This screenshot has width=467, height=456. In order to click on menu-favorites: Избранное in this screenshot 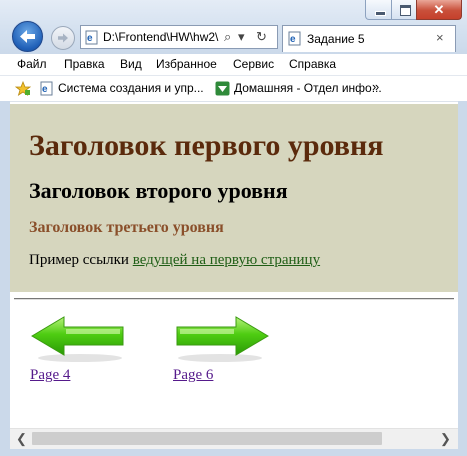, I will do `click(186, 64)`.